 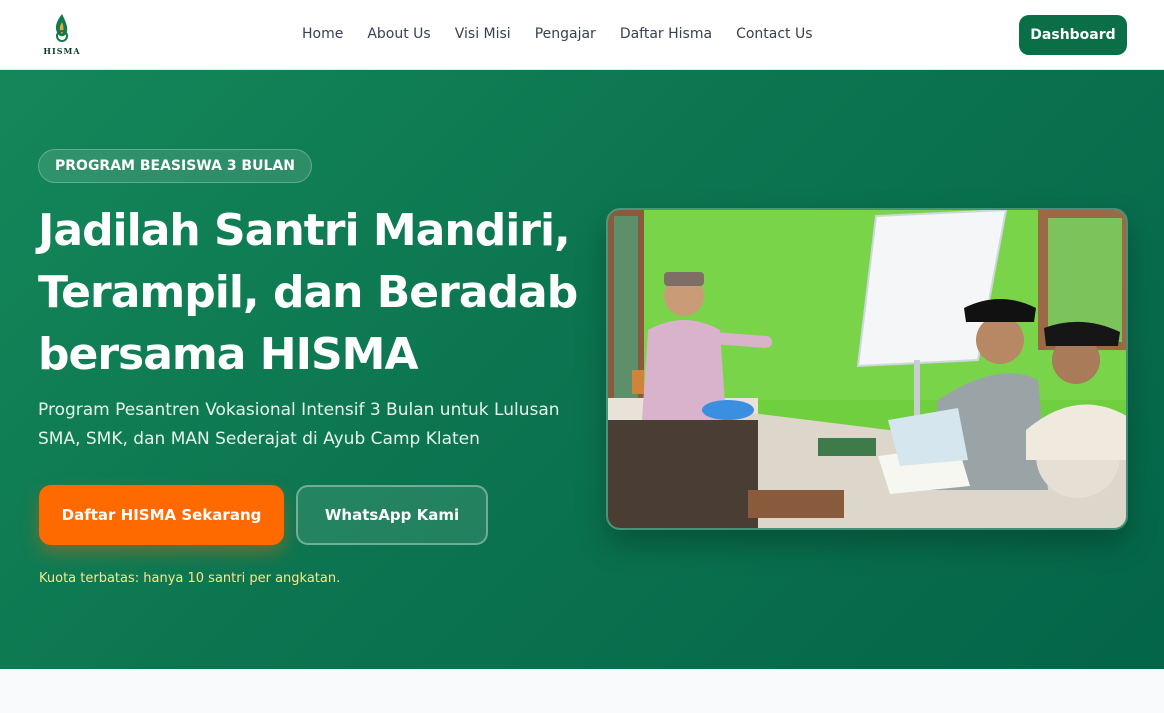 I want to click on logo-wordmark: HISMA, so click(x=62, y=51).